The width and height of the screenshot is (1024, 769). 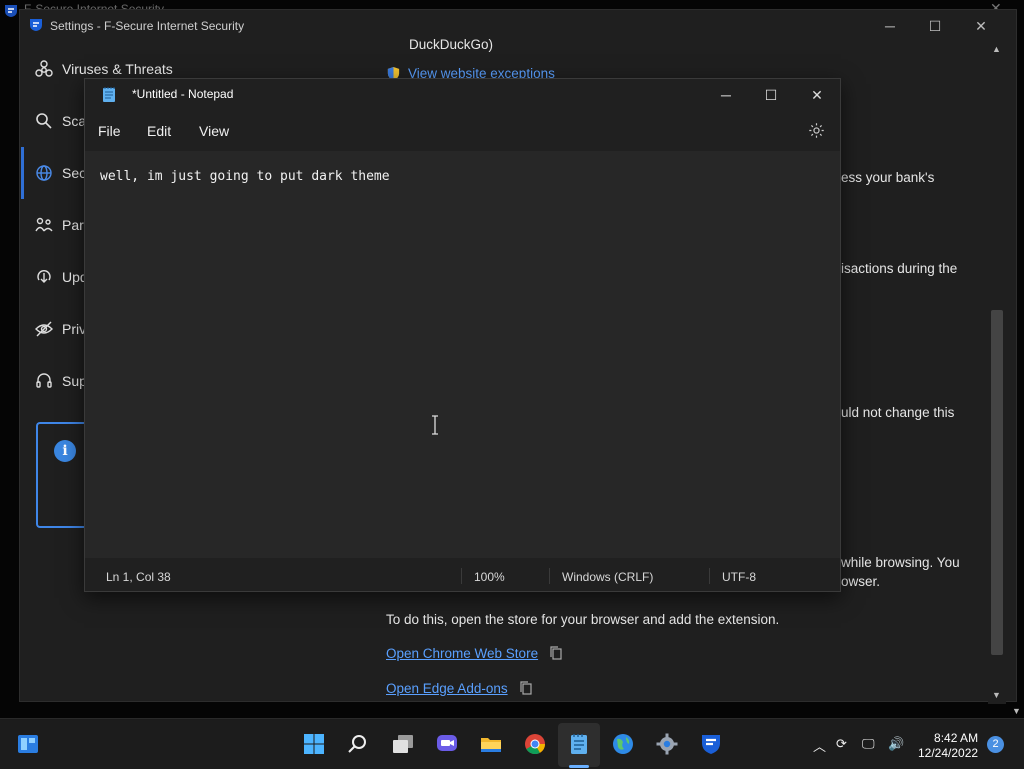 I want to click on nav-item-privacy: Priv, so click(x=60, y=329).